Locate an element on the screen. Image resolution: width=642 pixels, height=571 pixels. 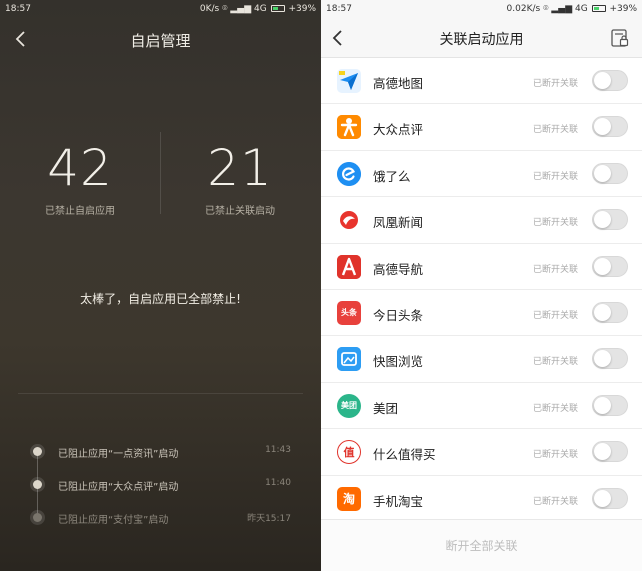
history-log-button is located at coordinates (620, 38).